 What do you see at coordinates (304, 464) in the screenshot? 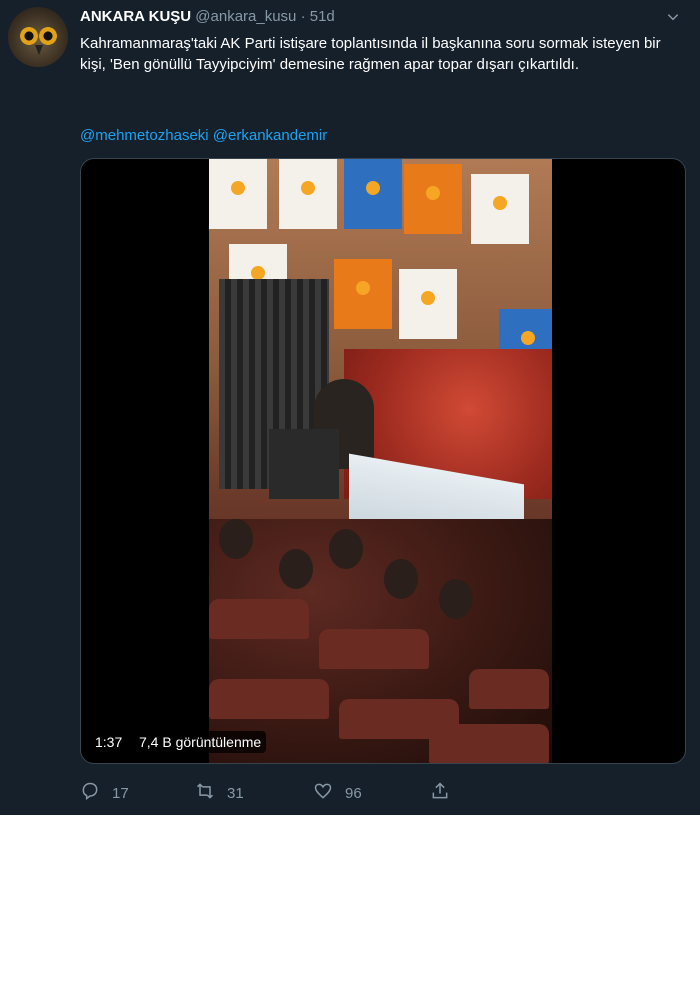
I see `podium` at bounding box center [304, 464].